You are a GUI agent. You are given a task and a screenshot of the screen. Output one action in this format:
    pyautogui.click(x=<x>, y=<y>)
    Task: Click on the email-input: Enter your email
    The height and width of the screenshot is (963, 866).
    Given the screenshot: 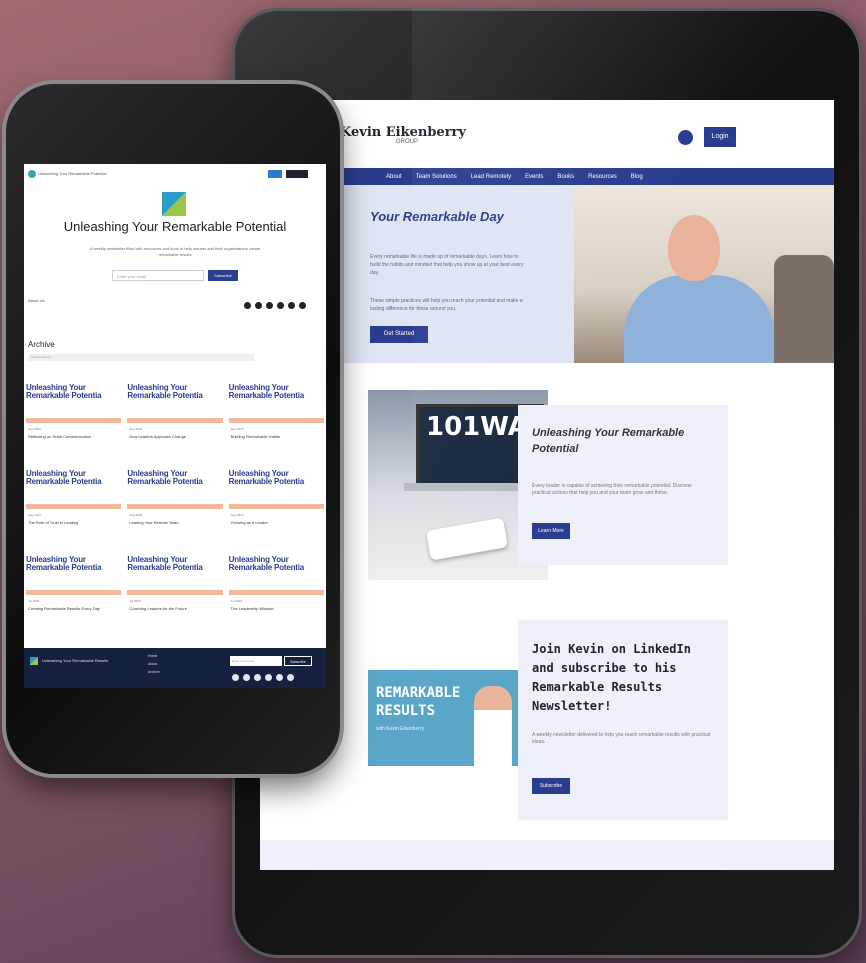 What is the action you would take?
    pyautogui.click(x=158, y=275)
    